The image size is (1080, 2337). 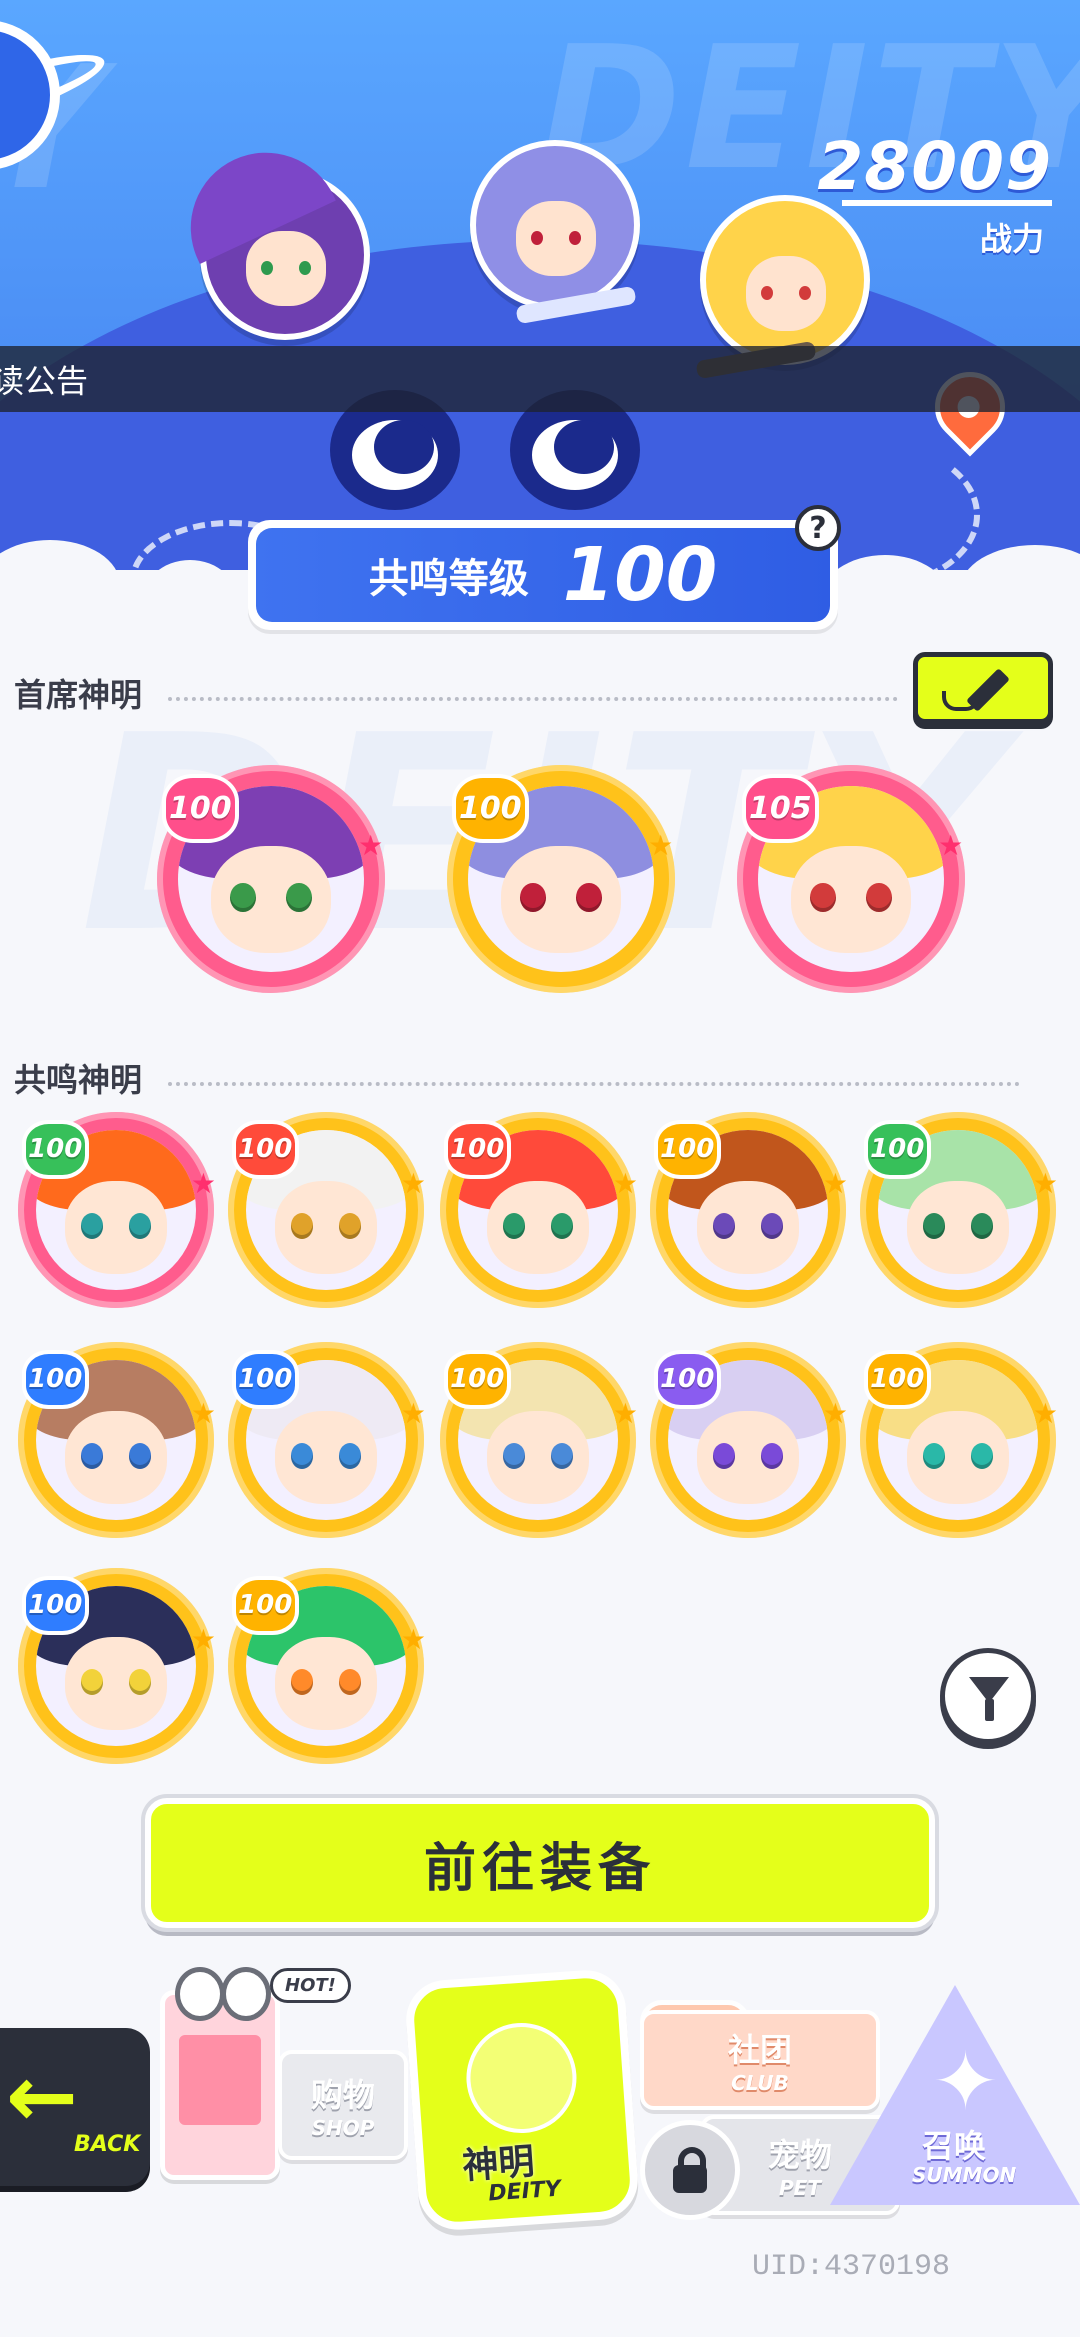 What do you see at coordinates (594, 1084) in the screenshot?
I see `resonance-deity-divider` at bounding box center [594, 1084].